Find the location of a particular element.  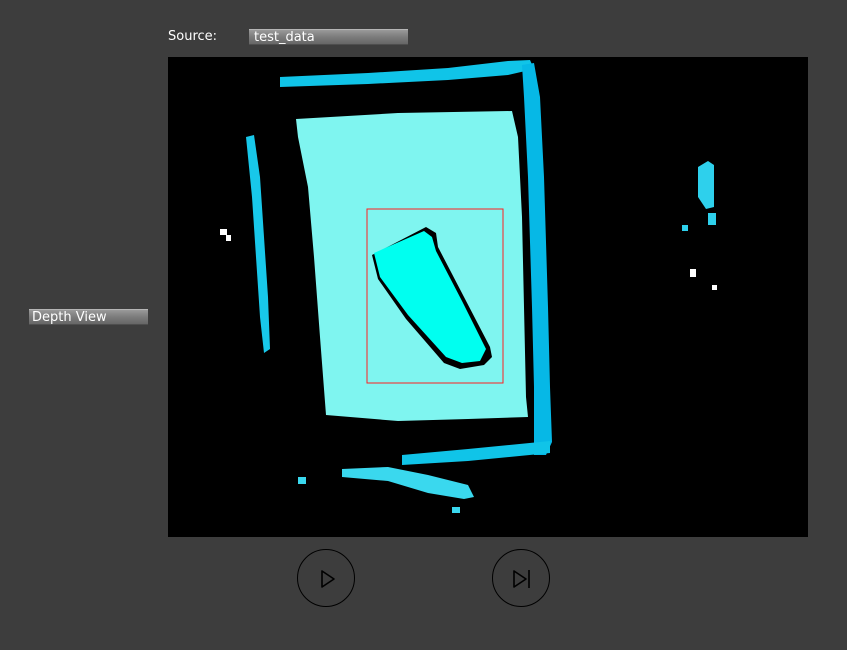

depth-edge-lower is located at coordinates (408, 483).